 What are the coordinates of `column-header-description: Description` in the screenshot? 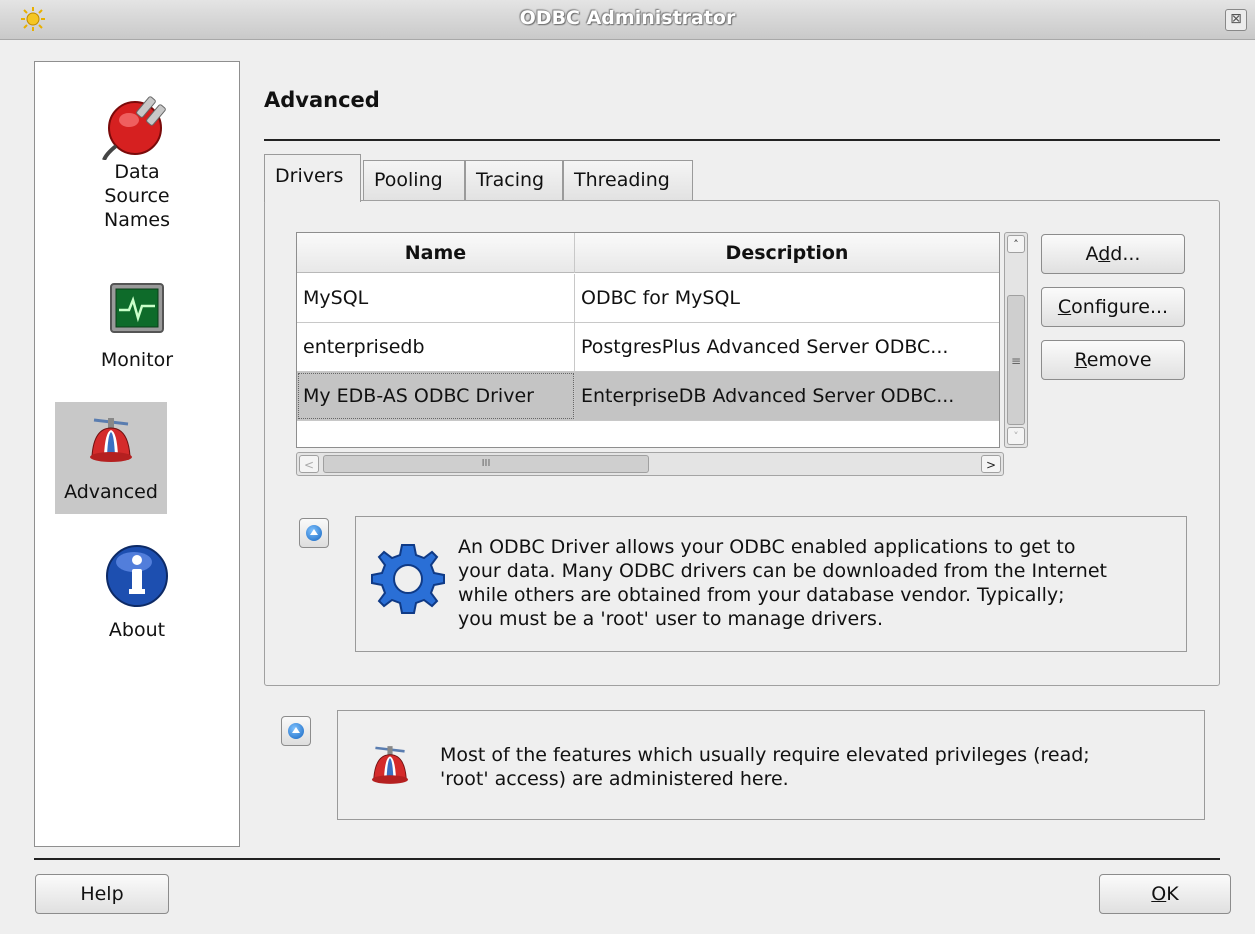 It's located at (787, 253).